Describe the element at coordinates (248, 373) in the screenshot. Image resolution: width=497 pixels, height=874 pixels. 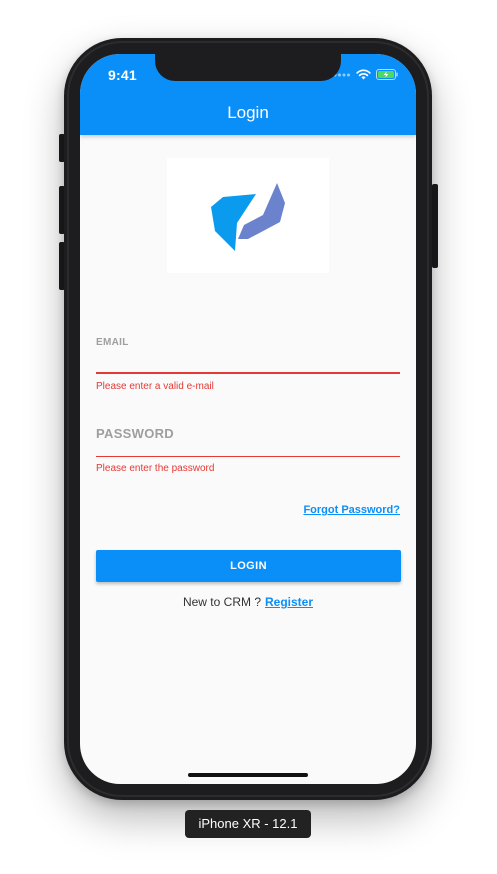
I see `email-field` at that location.